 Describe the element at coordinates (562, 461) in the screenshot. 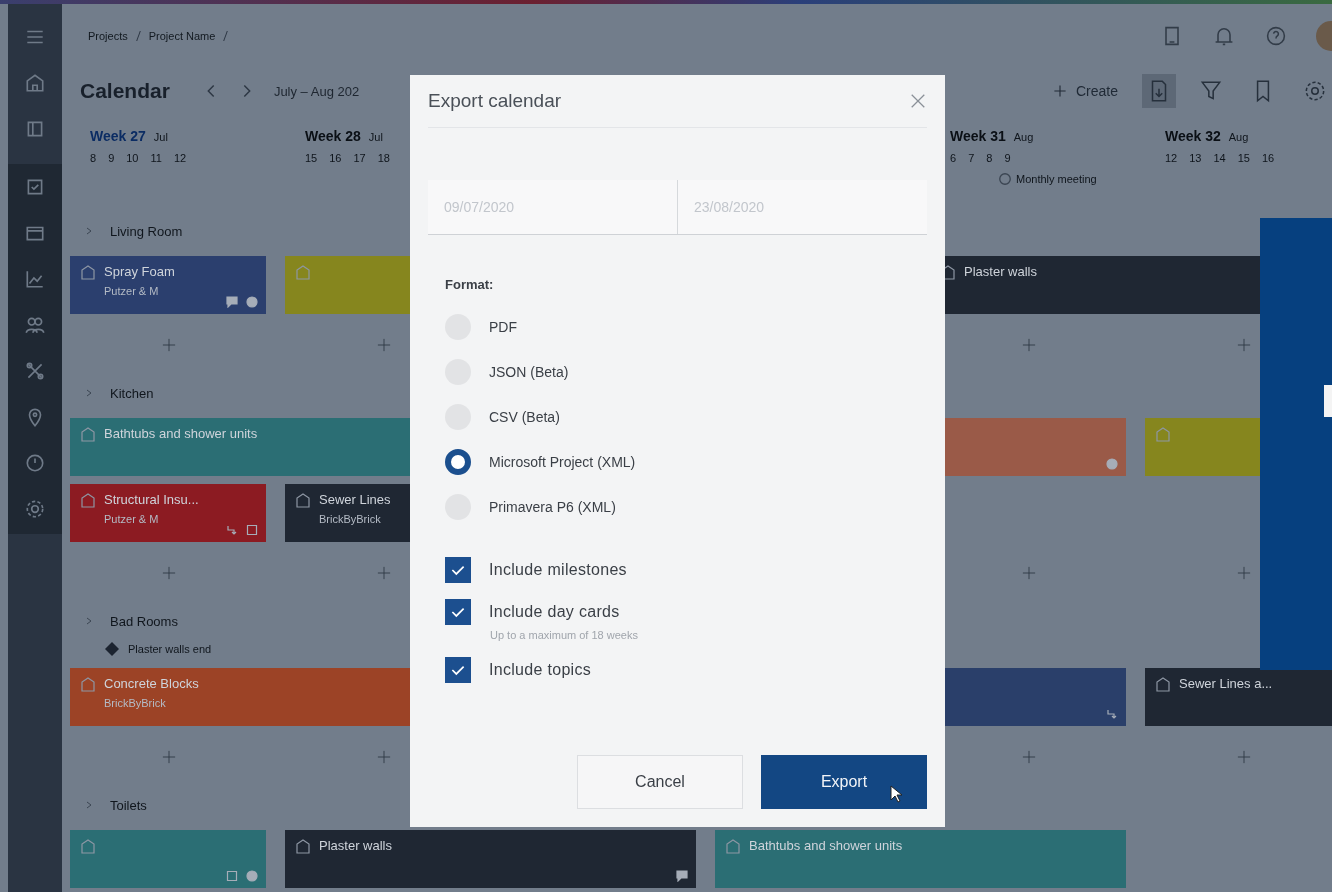

I see `radio-label: Microsoft Project (XML)` at that location.